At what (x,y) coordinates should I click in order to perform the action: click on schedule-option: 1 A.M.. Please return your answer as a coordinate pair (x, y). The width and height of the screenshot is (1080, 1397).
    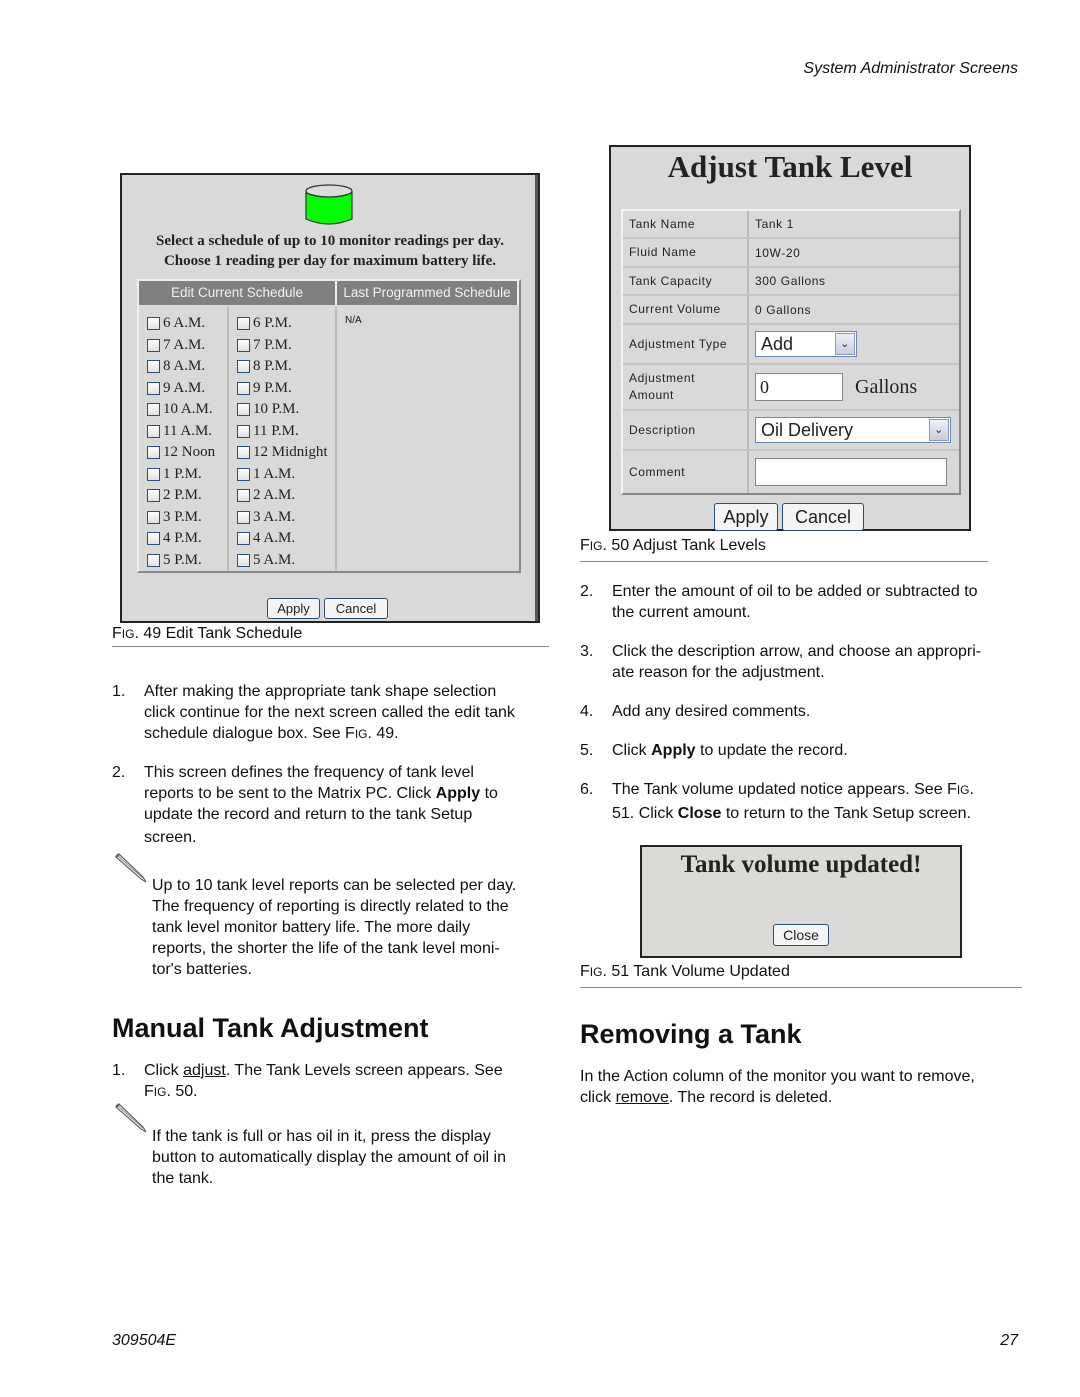
    Looking at the image, I should click on (282, 475).